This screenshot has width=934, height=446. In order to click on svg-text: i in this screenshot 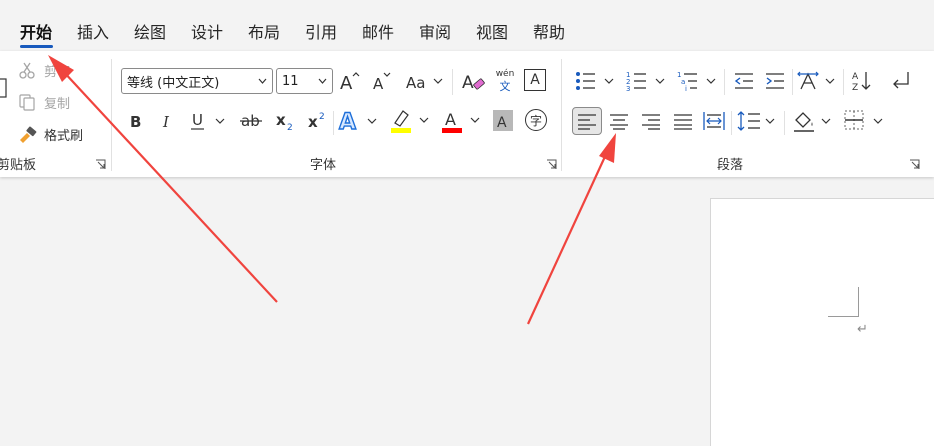, I will do `click(686, 89)`.